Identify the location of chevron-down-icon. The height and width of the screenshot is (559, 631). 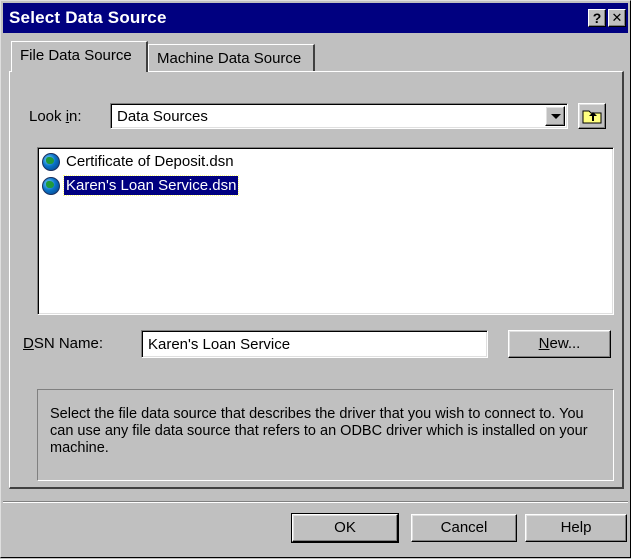
(555, 116).